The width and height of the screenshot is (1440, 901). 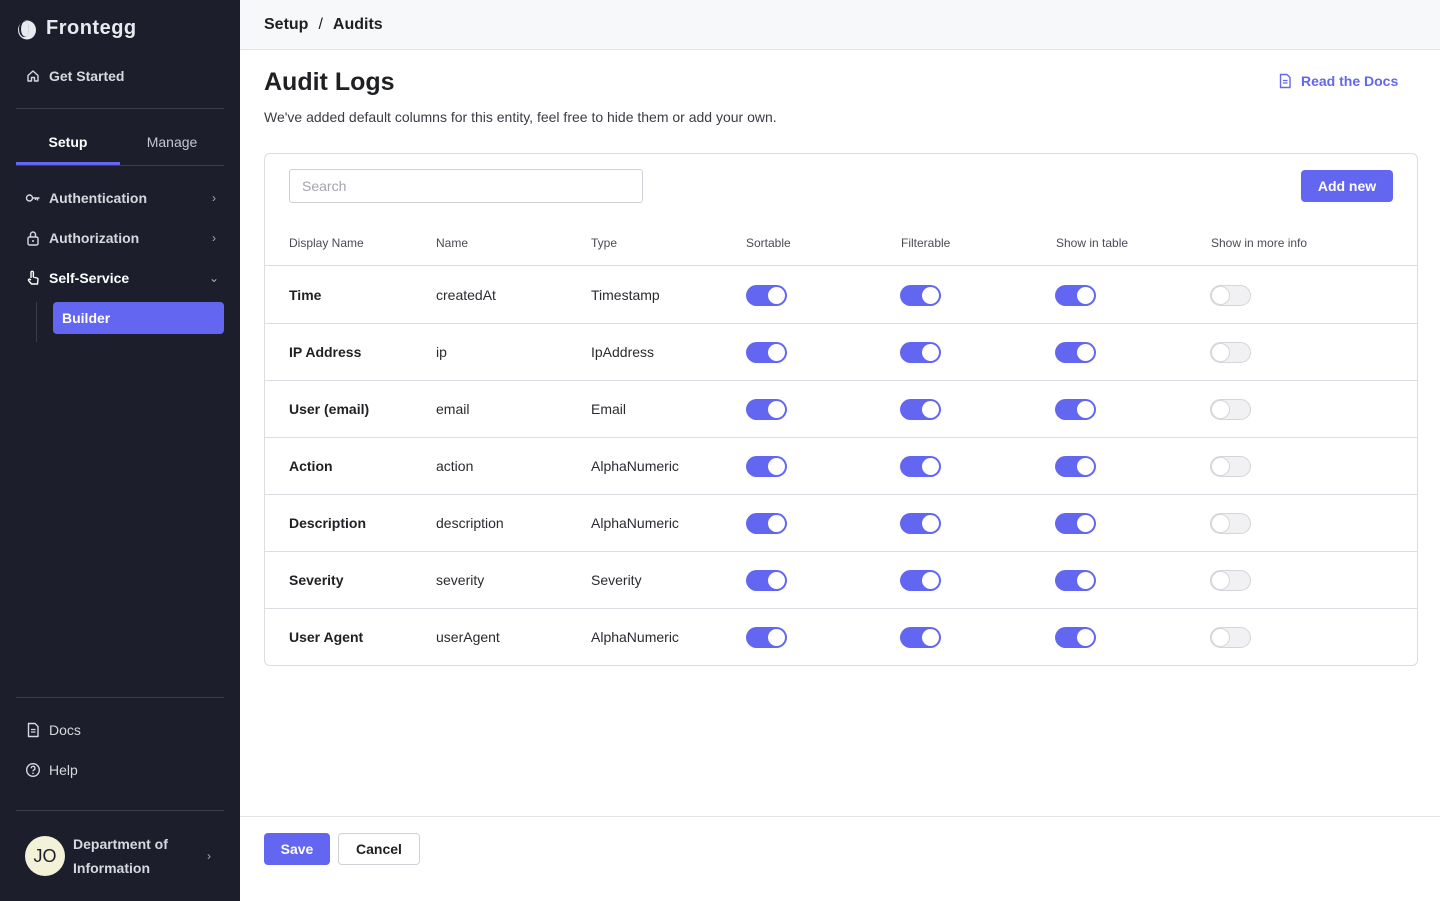 I want to click on search-input, so click(x=466, y=186).